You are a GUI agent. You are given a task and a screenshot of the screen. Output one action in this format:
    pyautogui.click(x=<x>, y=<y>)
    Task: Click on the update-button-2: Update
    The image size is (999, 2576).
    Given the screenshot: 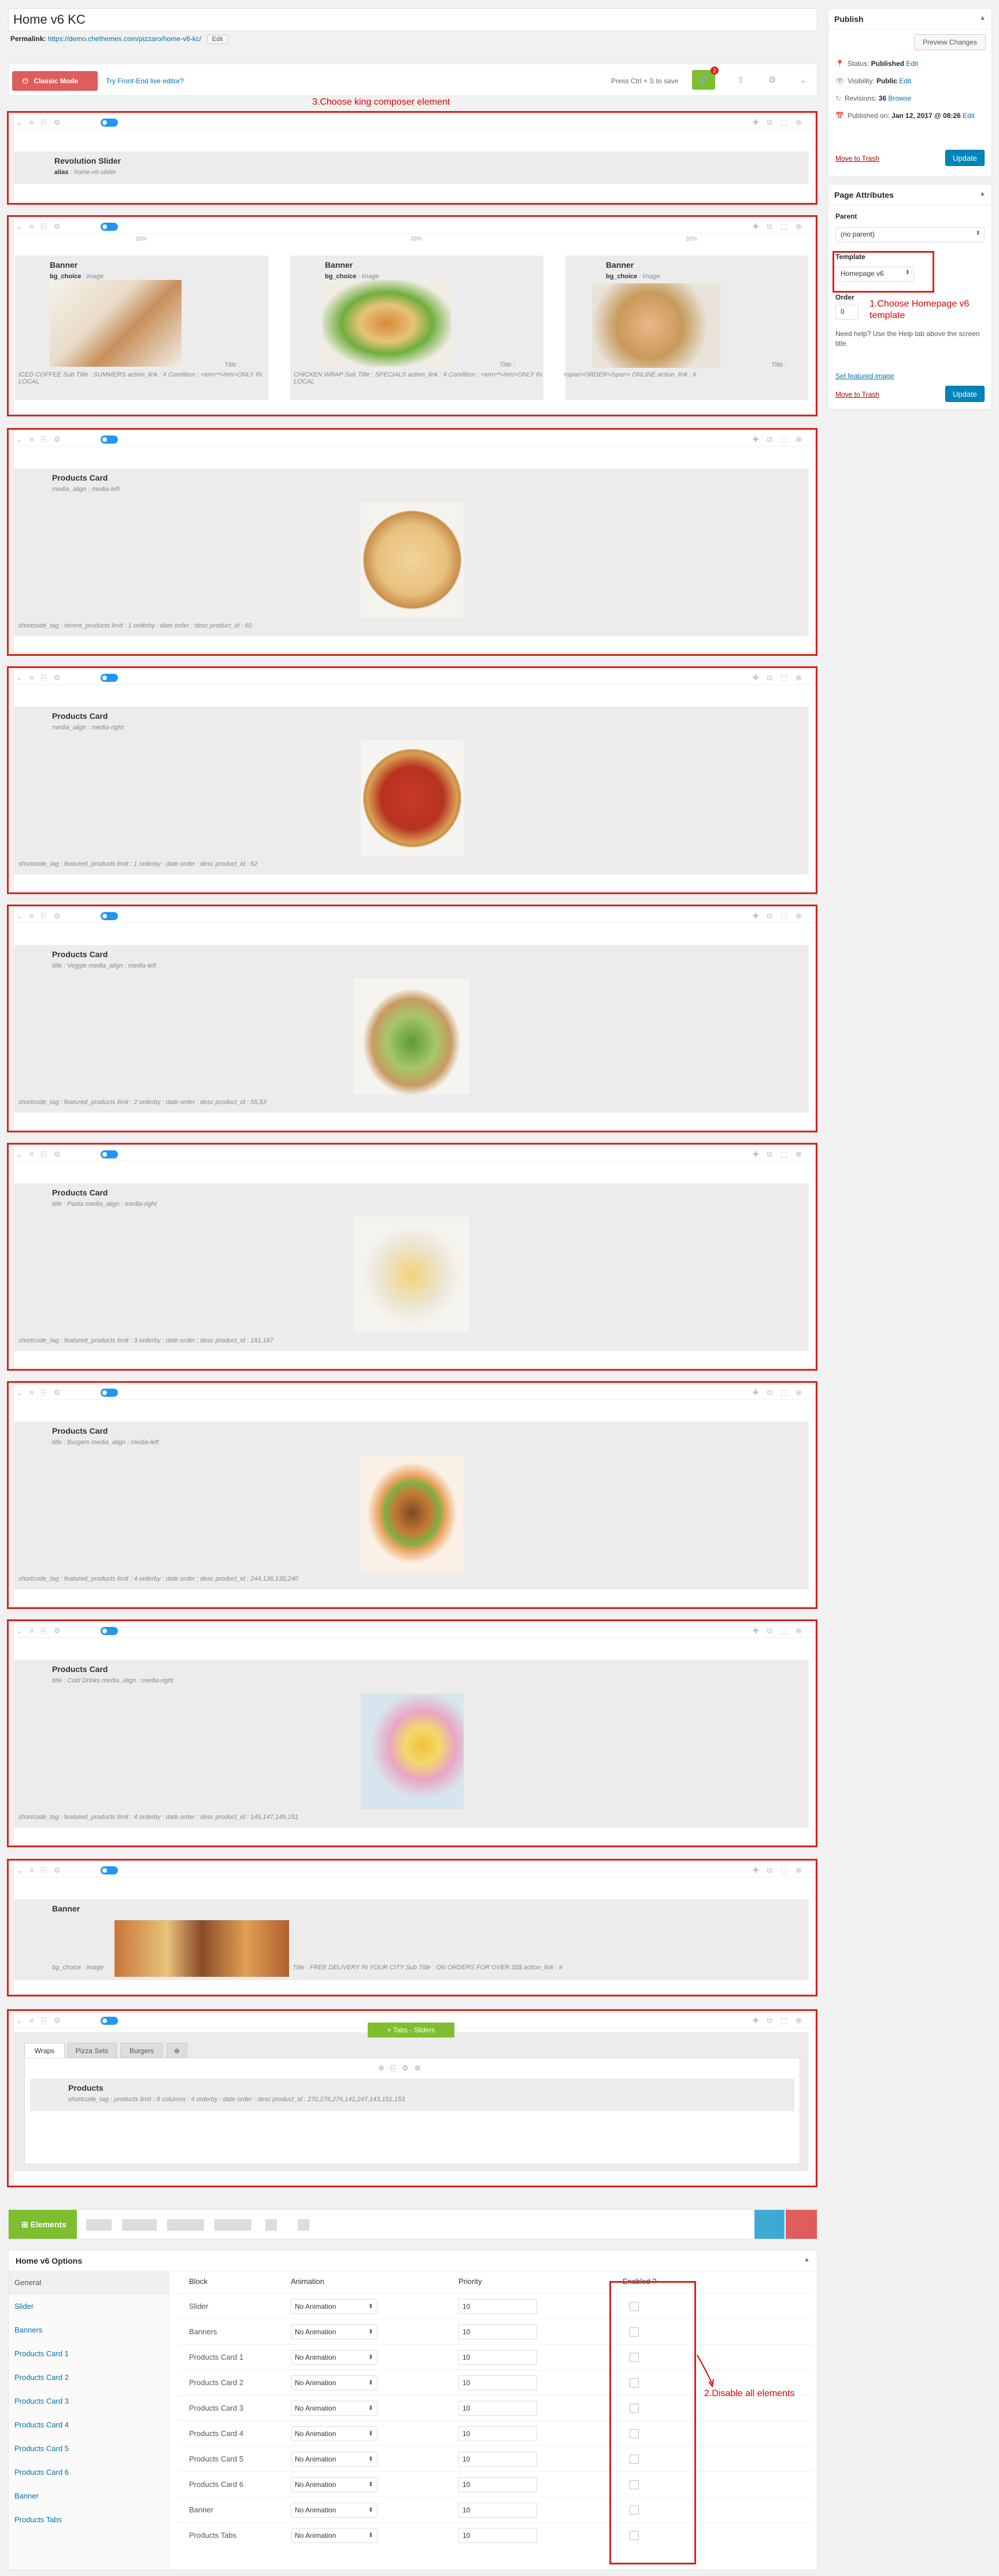 What is the action you would take?
    pyautogui.click(x=965, y=394)
    